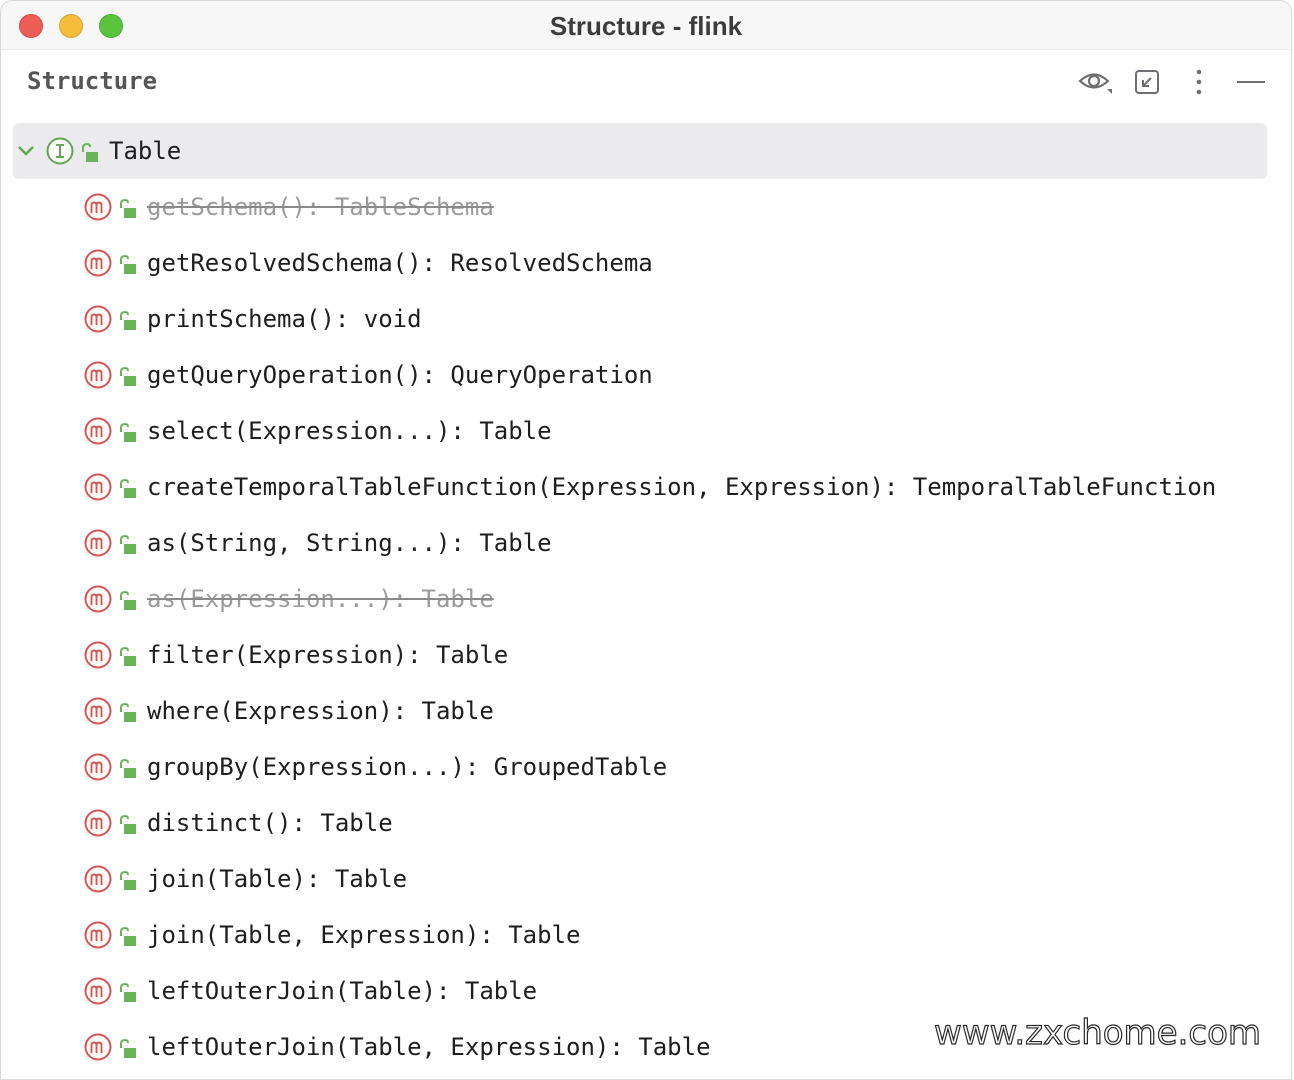 The height and width of the screenshot is (1080, 1294). I want to click on tree-item-method: join(Table): Table, so click(640, 879).